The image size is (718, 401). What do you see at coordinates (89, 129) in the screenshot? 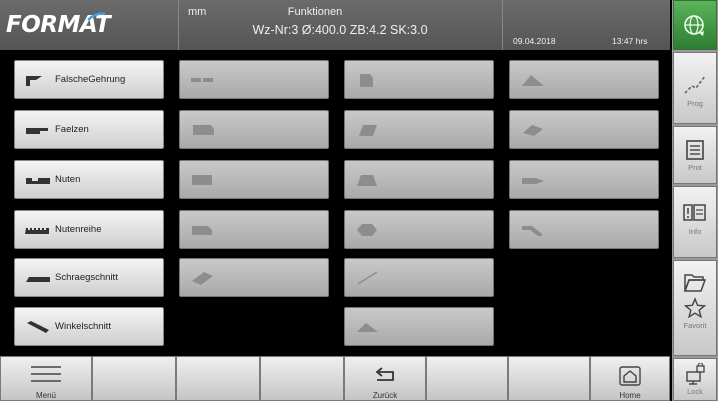
I see `rebate-button: Faelzen` at bounding box center [89, 129].